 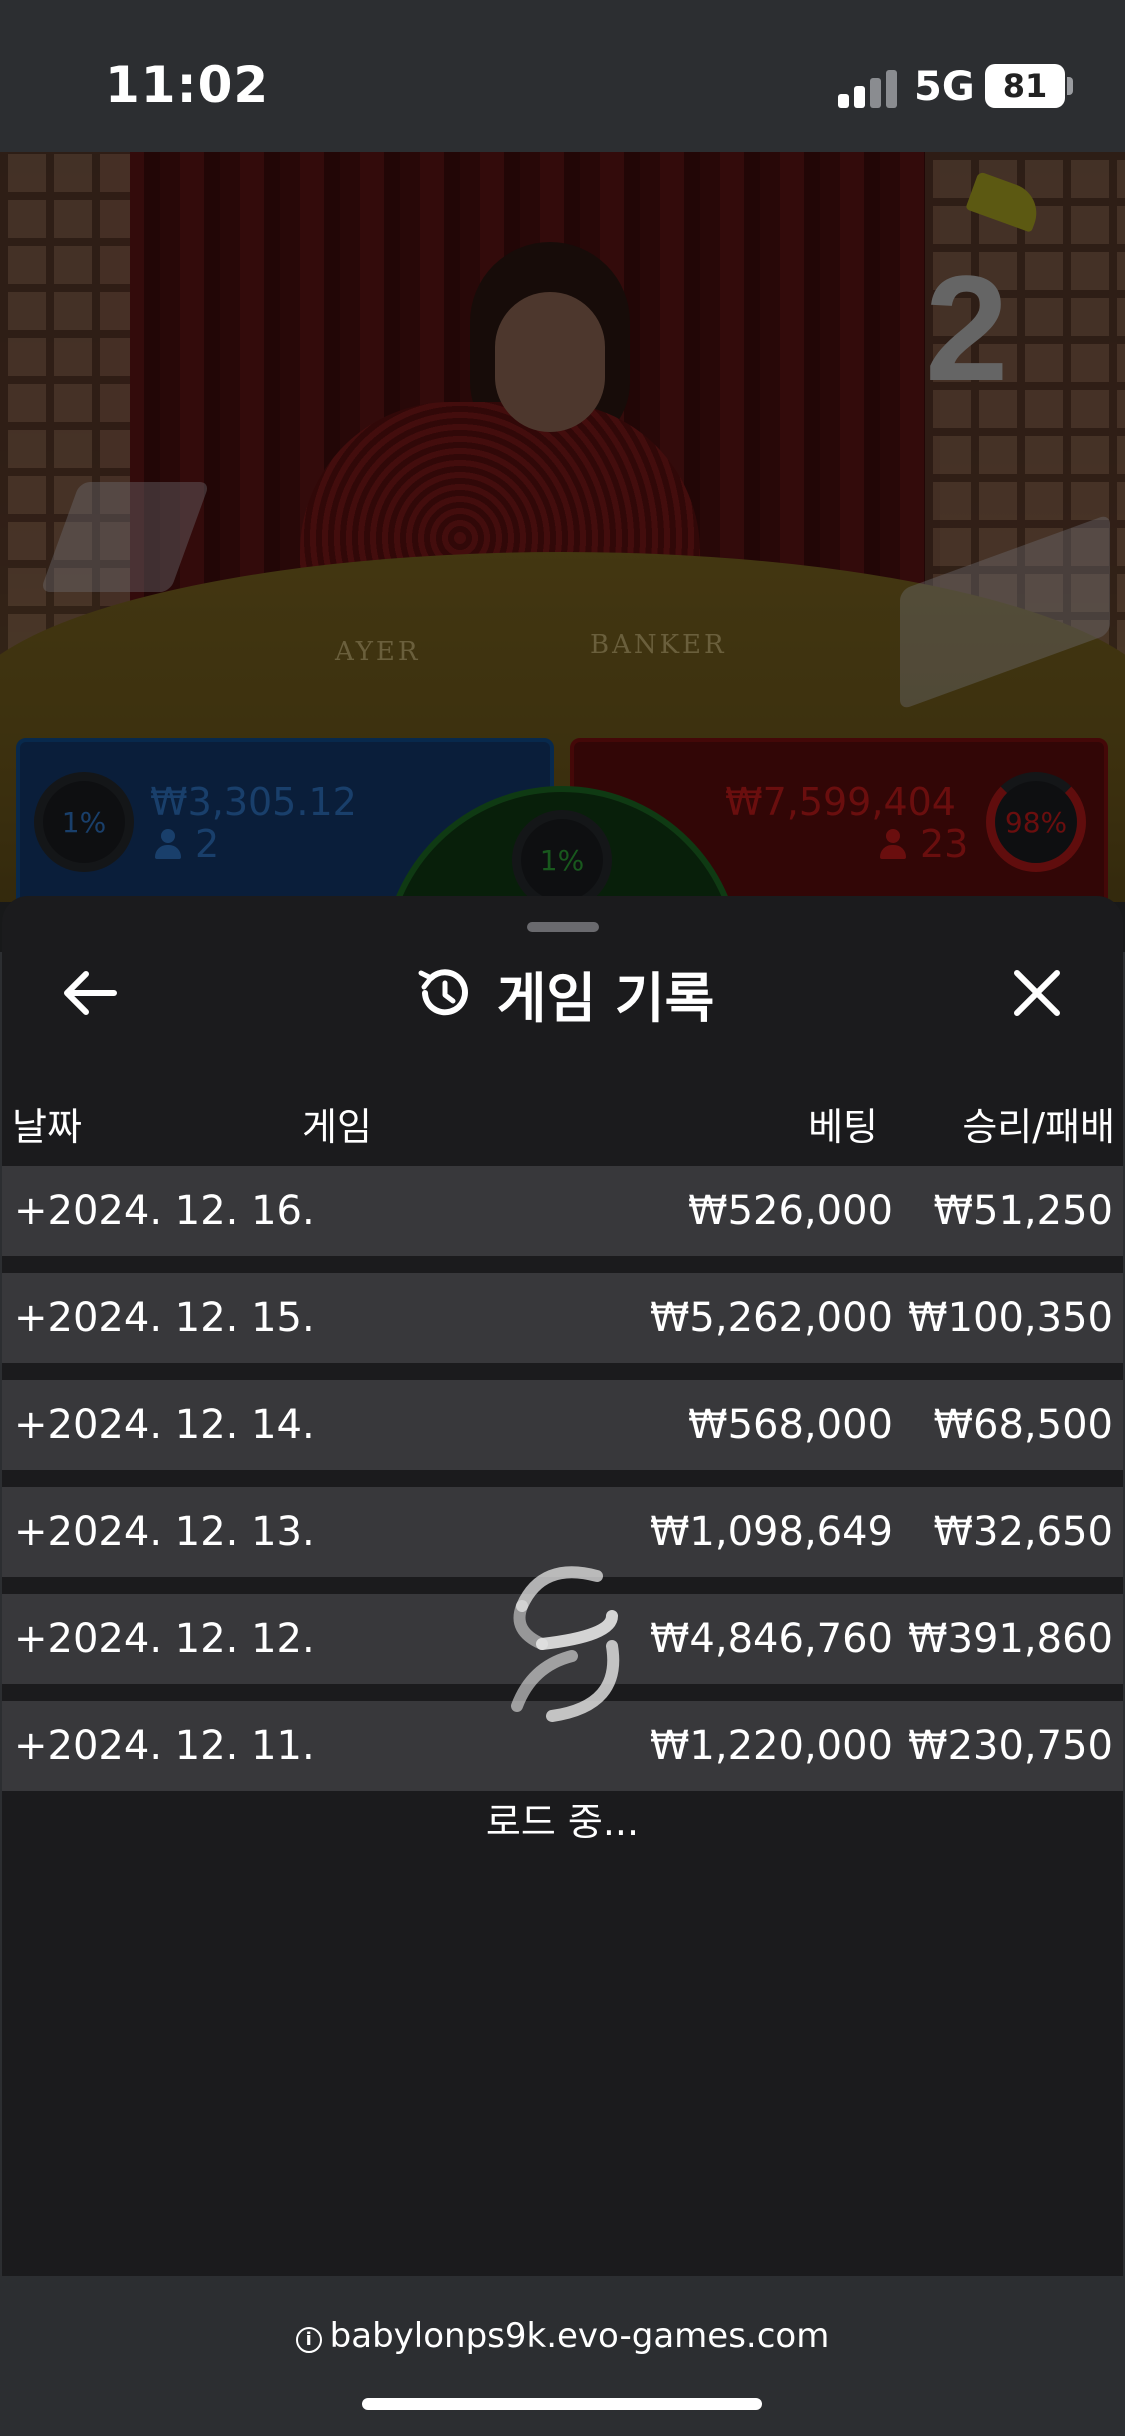 What do you see at coordinates (562, 76) in the screenshot?
I see `status-bar: 11:02 5G 81` at bounding box center [562, 76].